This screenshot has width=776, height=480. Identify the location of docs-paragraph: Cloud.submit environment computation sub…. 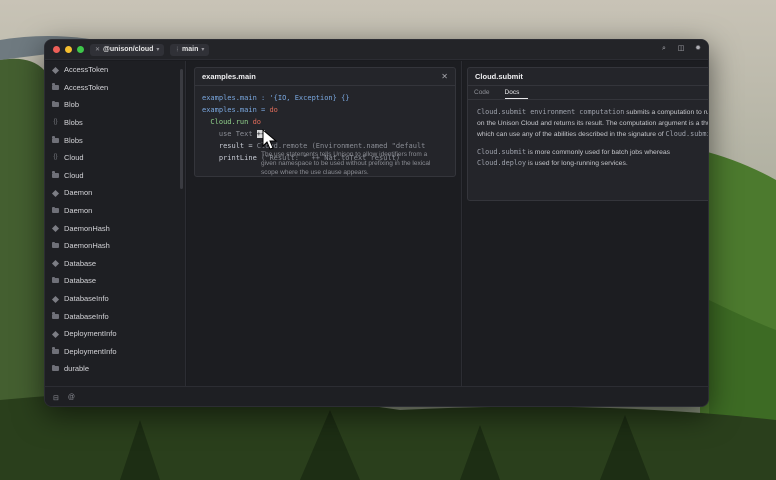
(592, 124).